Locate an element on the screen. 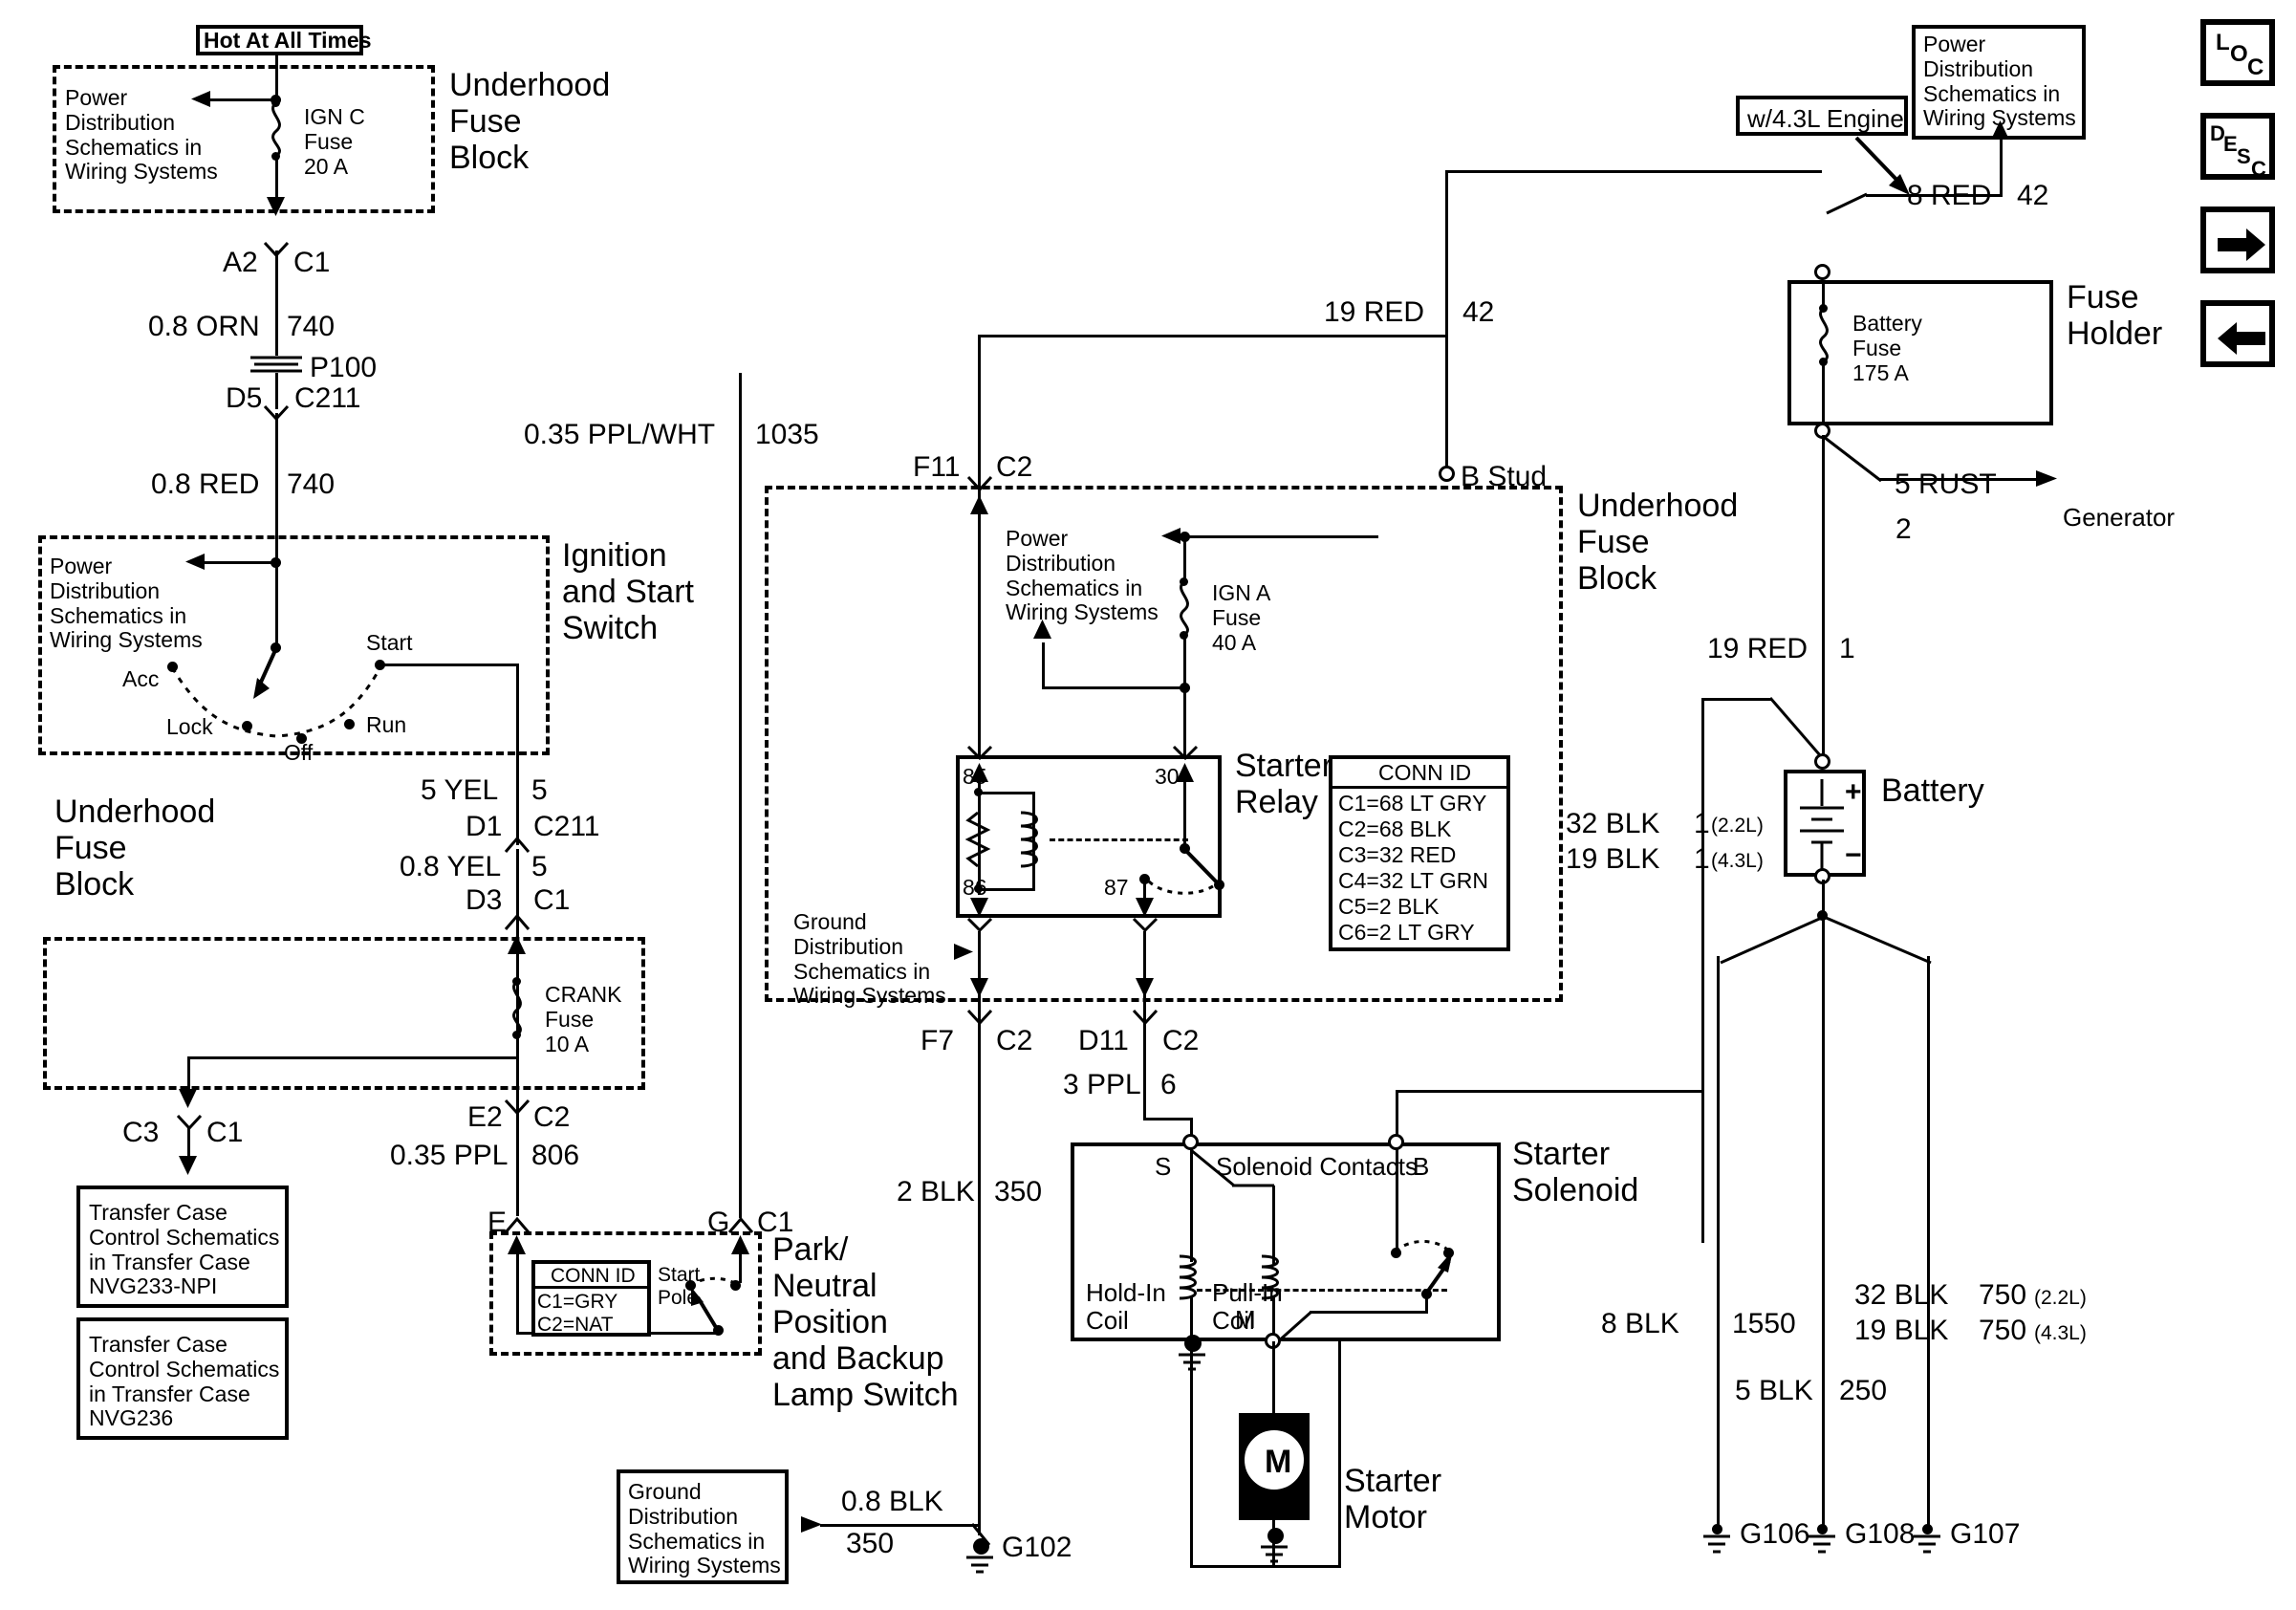  solenoid-terminal-s: S is located at coordinates (1163, 1166).